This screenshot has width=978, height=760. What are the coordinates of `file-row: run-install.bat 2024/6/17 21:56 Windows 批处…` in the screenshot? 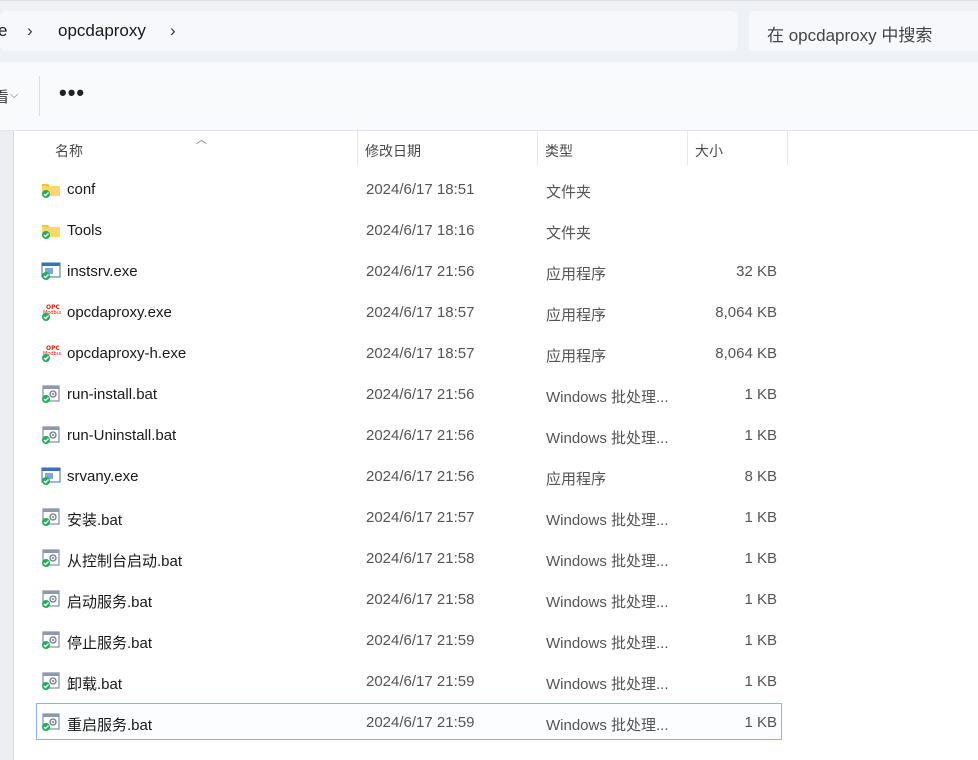 It's located at (409, 393).